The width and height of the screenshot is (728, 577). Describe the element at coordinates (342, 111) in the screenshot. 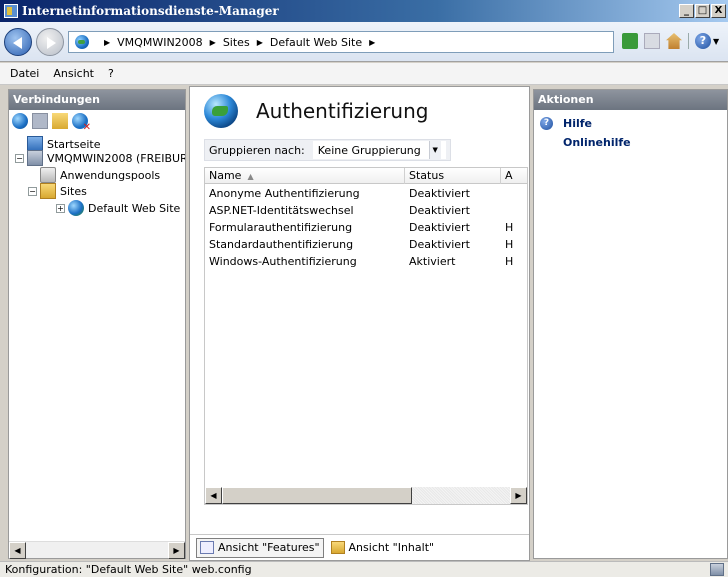

I see `page-title: Authentifizierung` at that location.